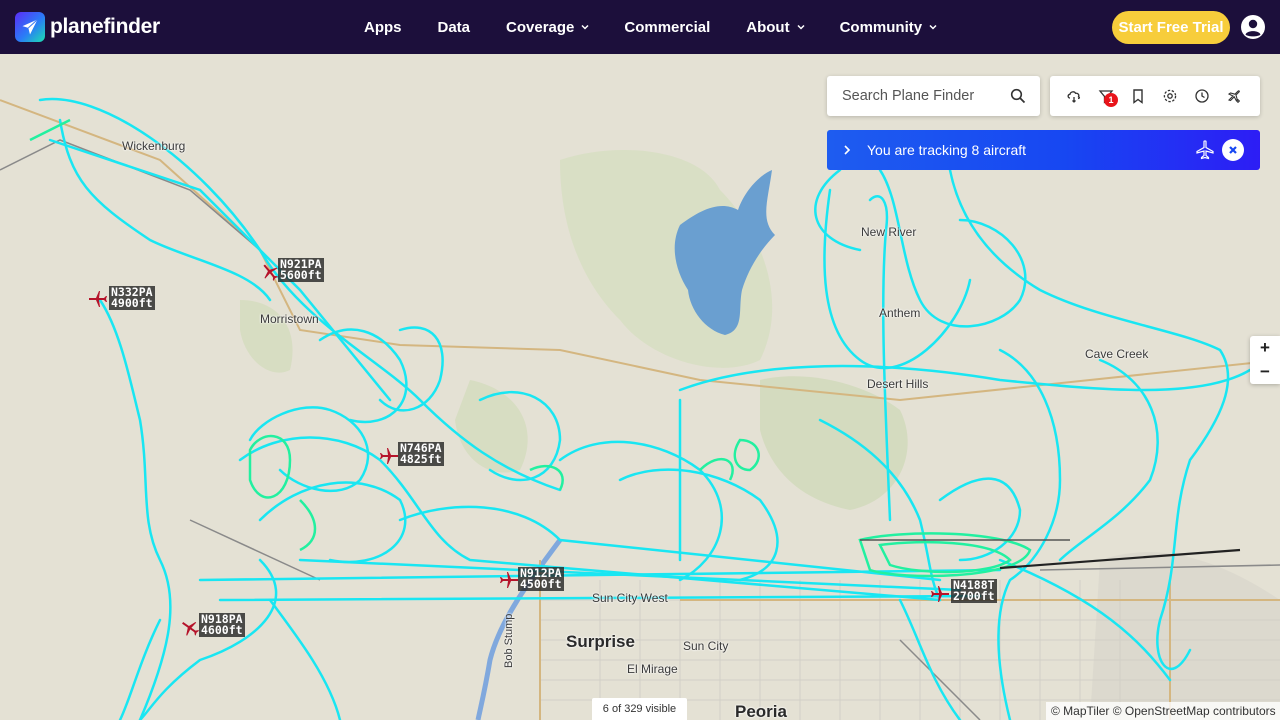 The width and height of the screenshot is (1280, 720). I want to click on nav-community: Community, so click(889, 27).